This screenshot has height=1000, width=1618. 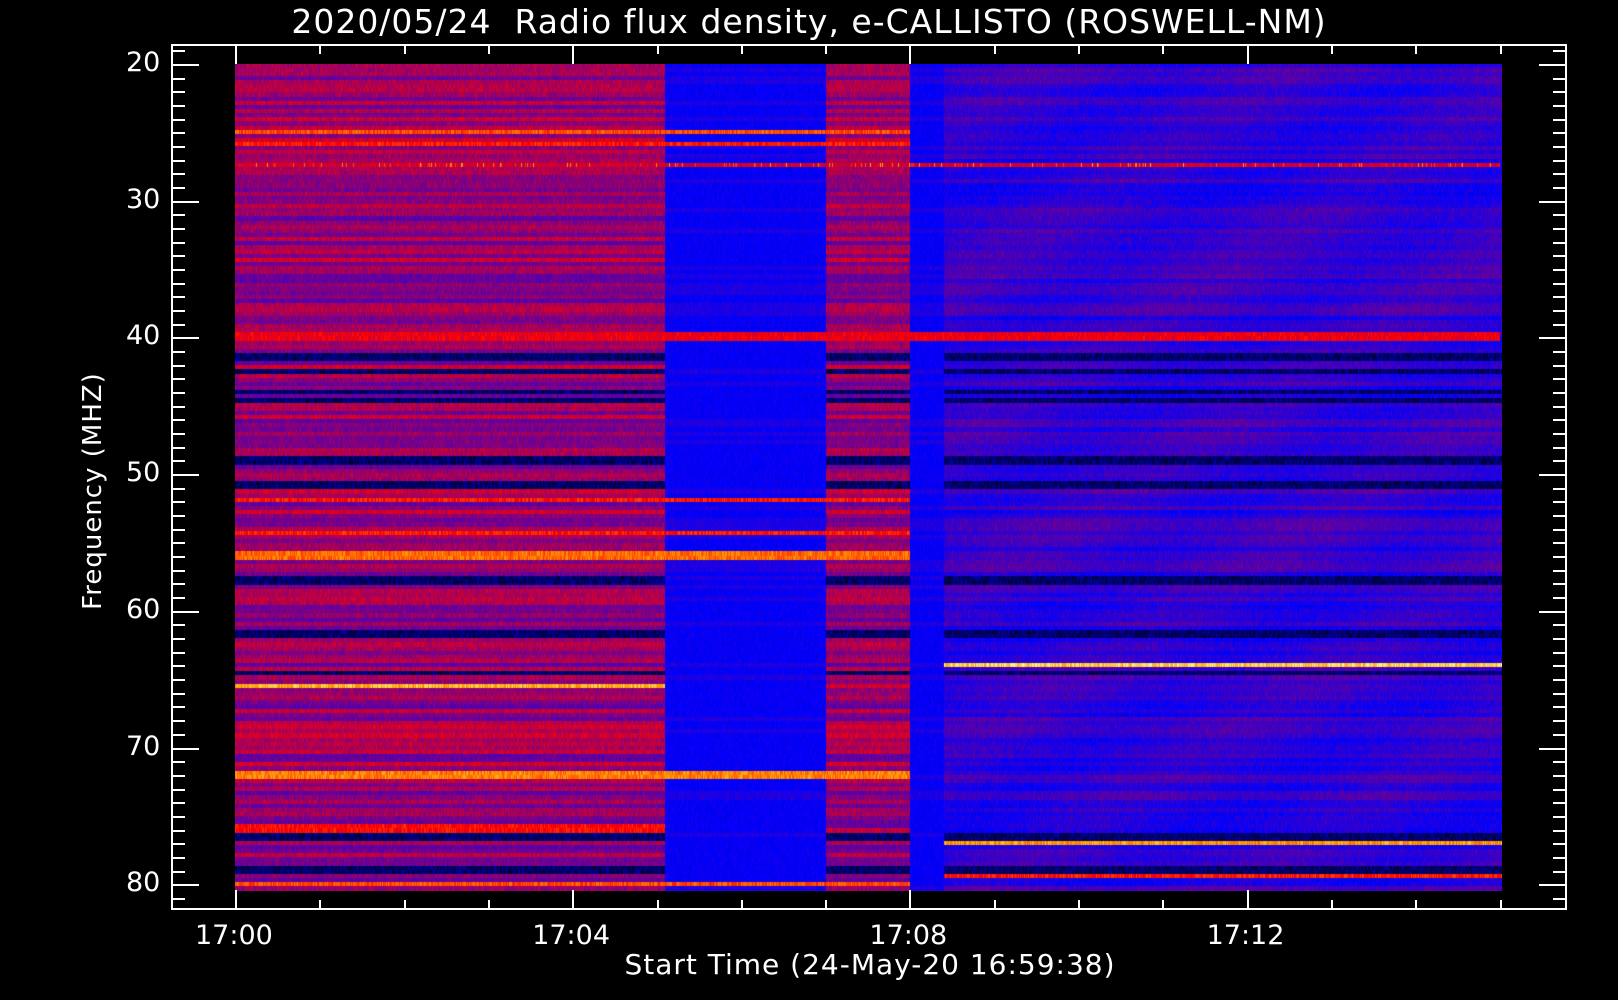 I want to click on y-axis-label: Frequency (MHZ), so click(x=93, y=491).